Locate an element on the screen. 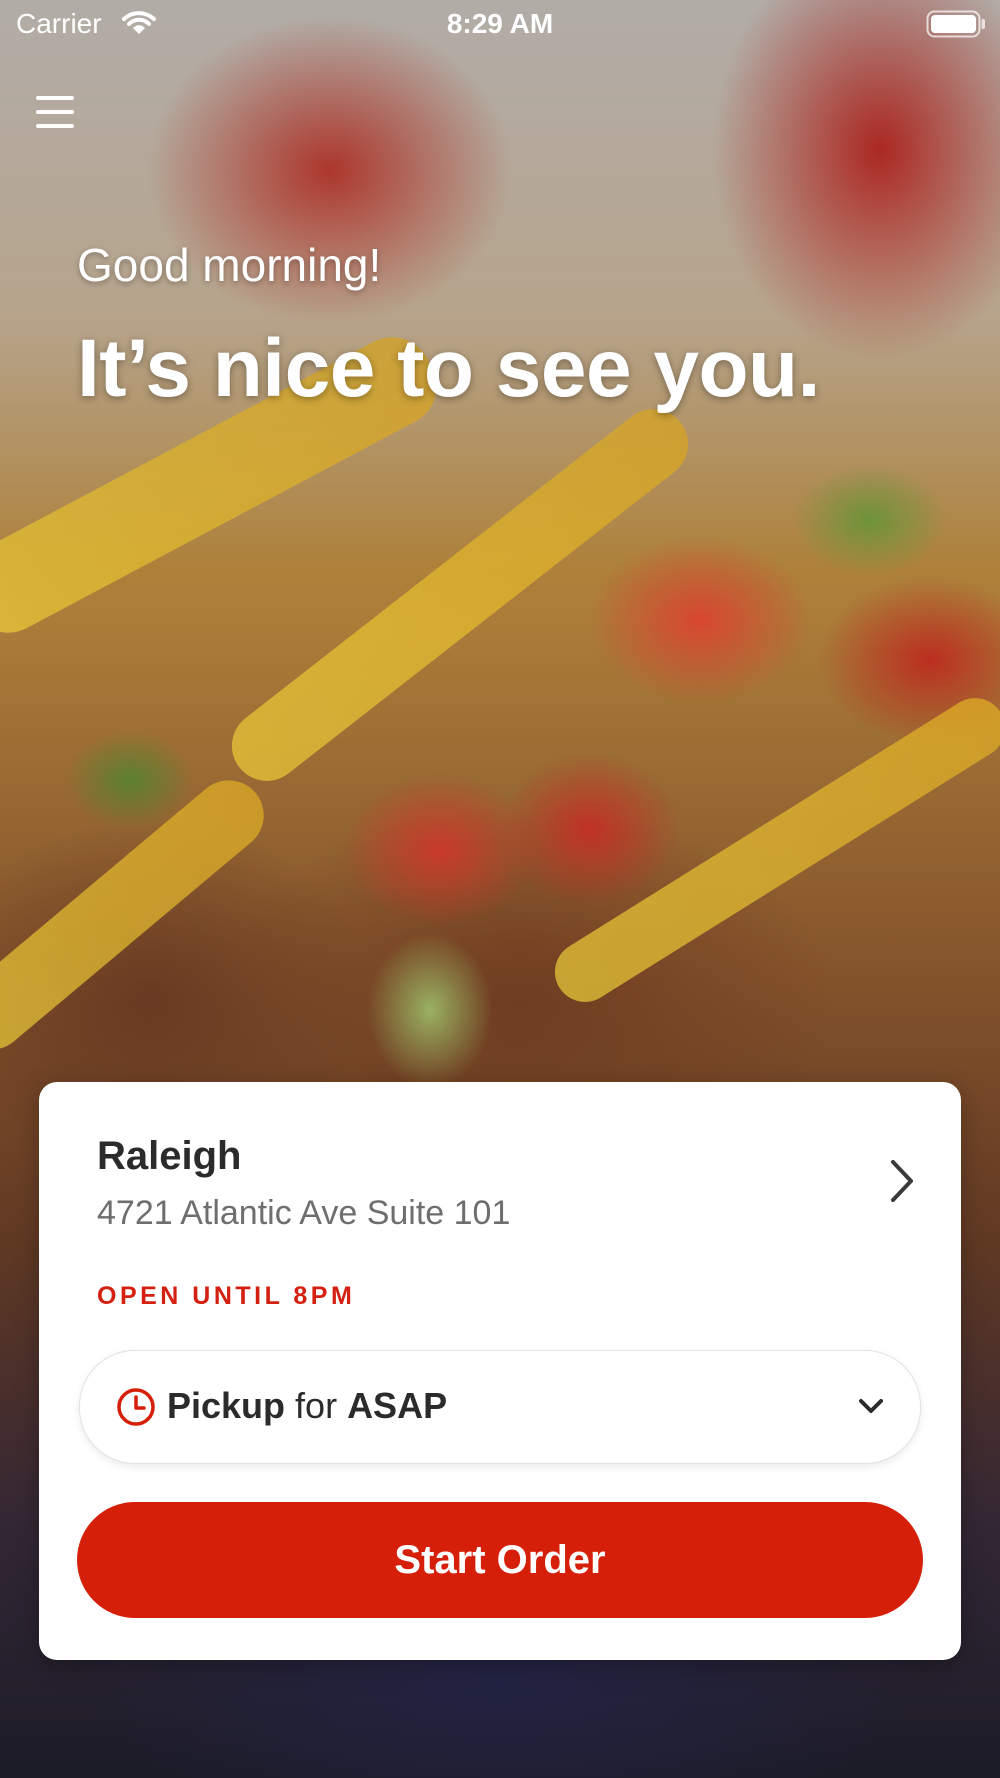 This screenshot has height=1778, width=1000. clock-icon is located at coordinates (136, 1407).